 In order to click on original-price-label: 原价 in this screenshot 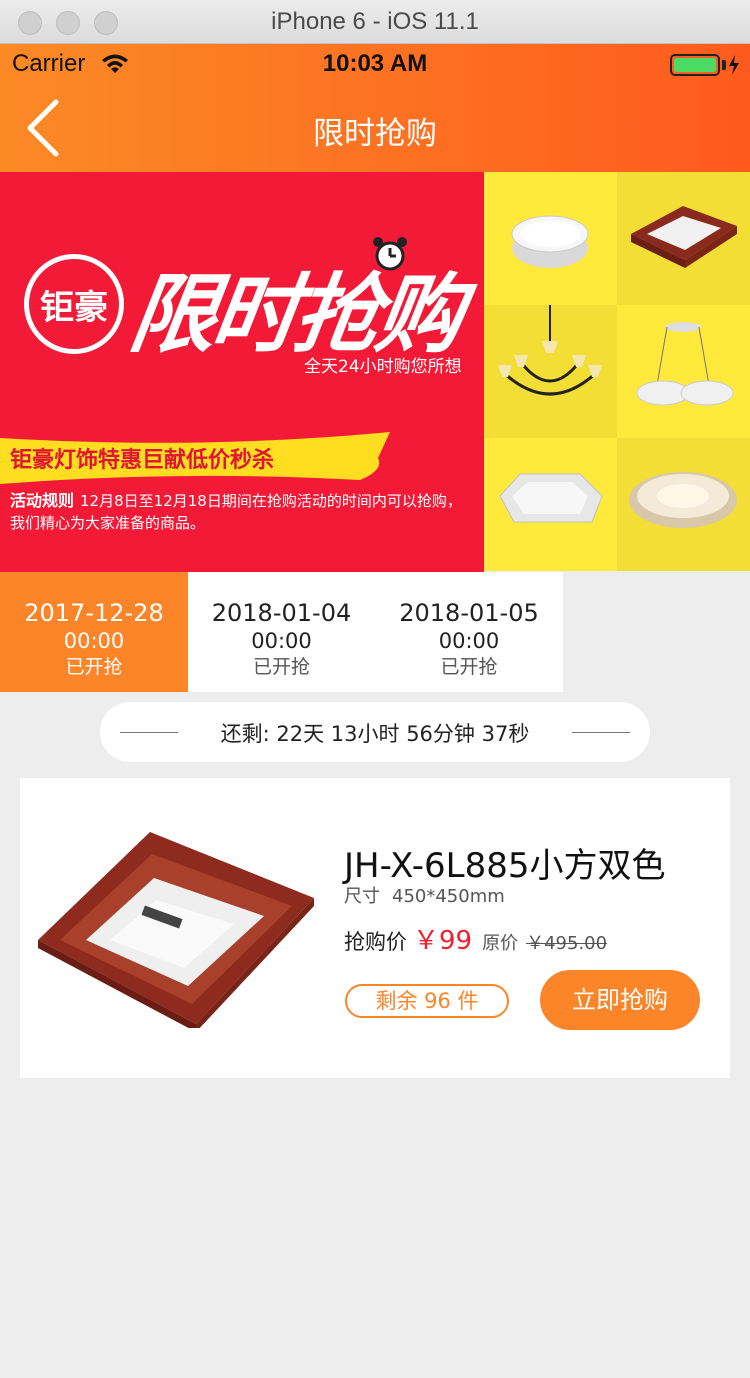, I will do `click(500, 943)`.